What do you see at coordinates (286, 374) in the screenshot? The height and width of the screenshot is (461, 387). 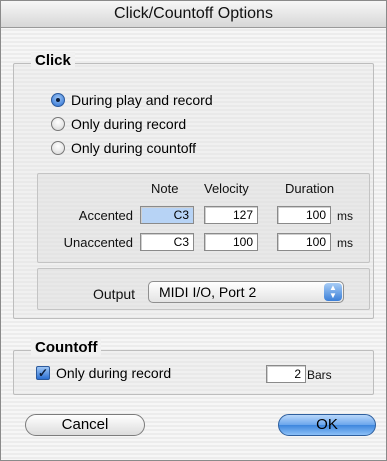 I see `countoff-bars-field: 2` at bounding box center [286, 374].